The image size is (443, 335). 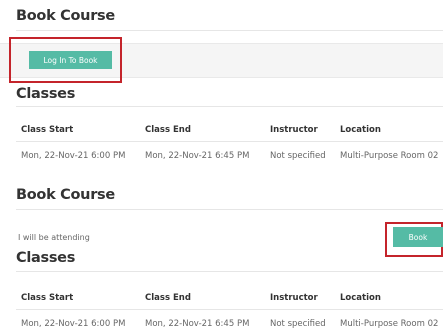 What do you see at coordinates (54, 237) in the screenshot?
I see `attending-text: I will be attending` at bounding box center [54, 237].